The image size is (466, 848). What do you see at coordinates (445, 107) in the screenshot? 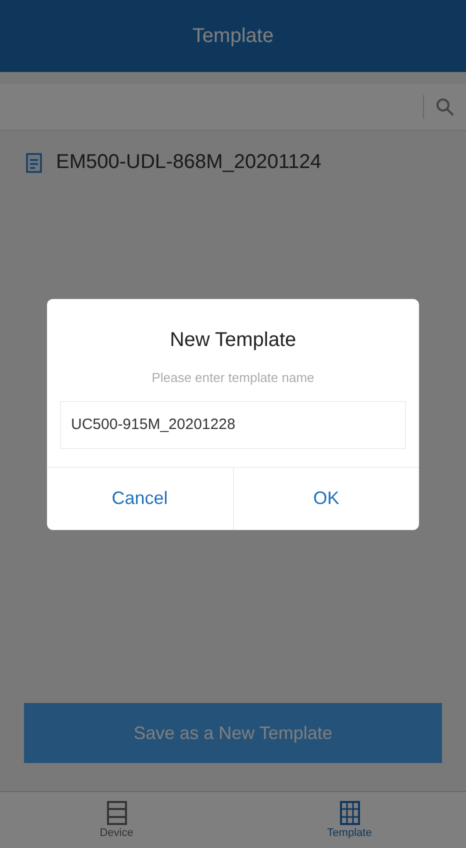
I see `search-icon` at bounding box center [445, 107].